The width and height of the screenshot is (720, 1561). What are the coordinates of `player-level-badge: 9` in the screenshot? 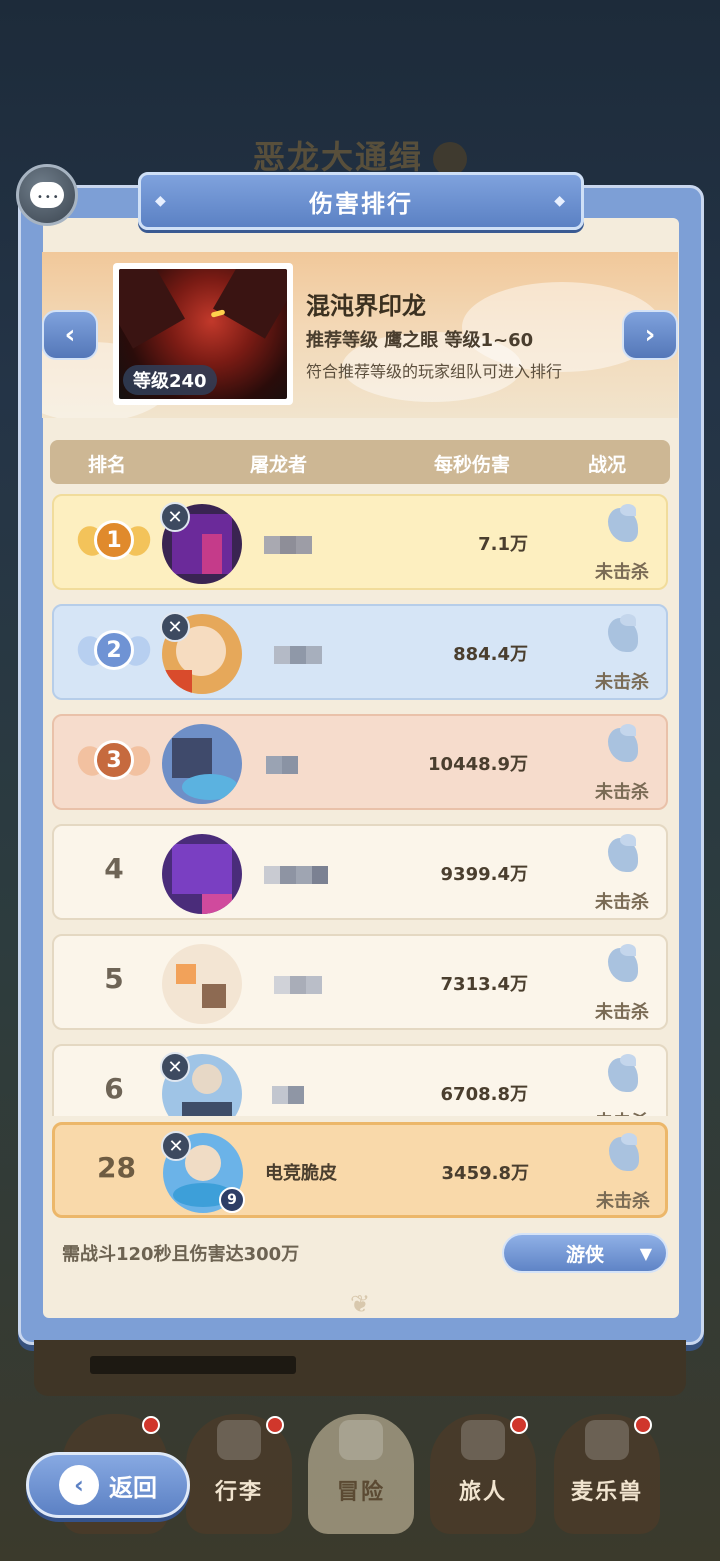 It's located at (232, 1200).